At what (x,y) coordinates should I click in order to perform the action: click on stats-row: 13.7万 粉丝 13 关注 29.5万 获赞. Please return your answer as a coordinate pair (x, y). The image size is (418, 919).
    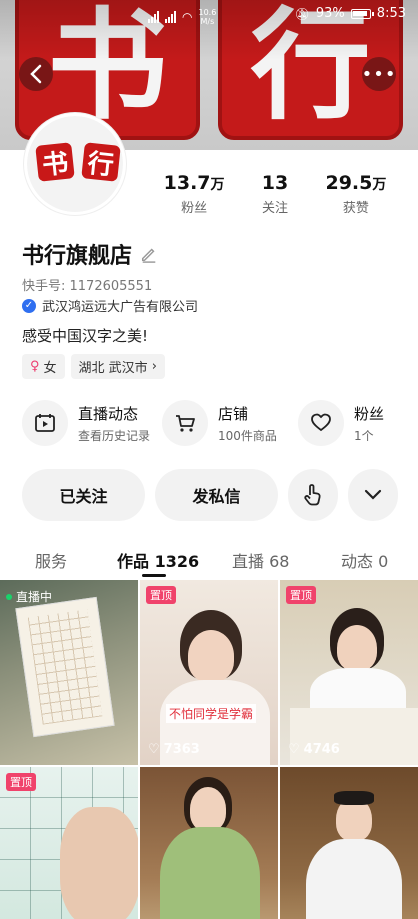
    Looking at the image, I should click on (275, 194).